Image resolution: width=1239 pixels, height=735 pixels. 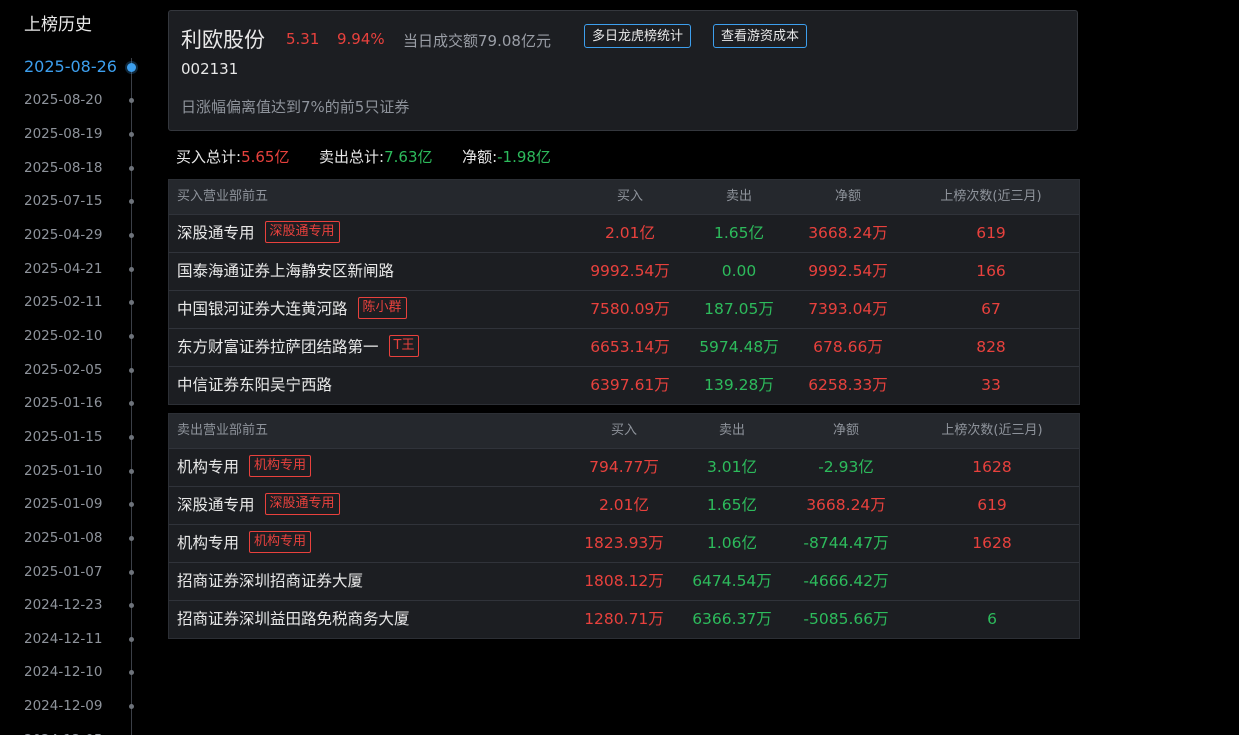 I want to click on broker-name: 招商证券深圳招商证券大厦, so click(x=270, y=581).